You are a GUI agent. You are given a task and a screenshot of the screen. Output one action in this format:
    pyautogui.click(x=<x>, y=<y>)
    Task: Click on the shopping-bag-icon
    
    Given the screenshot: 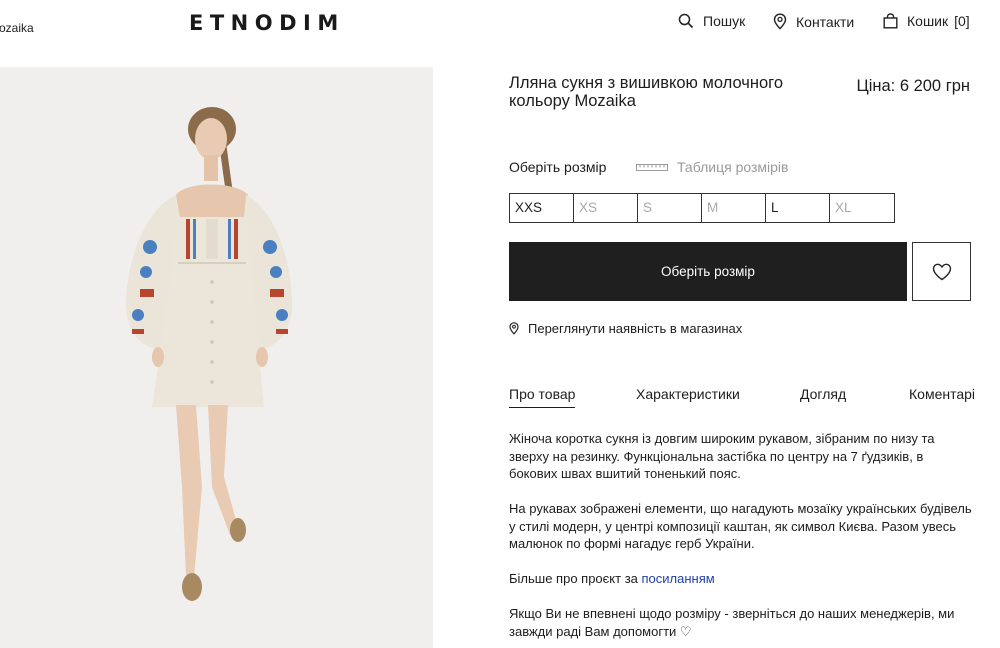 What is the action you would take?
    pyautogui.click(x=890, y=21)
    